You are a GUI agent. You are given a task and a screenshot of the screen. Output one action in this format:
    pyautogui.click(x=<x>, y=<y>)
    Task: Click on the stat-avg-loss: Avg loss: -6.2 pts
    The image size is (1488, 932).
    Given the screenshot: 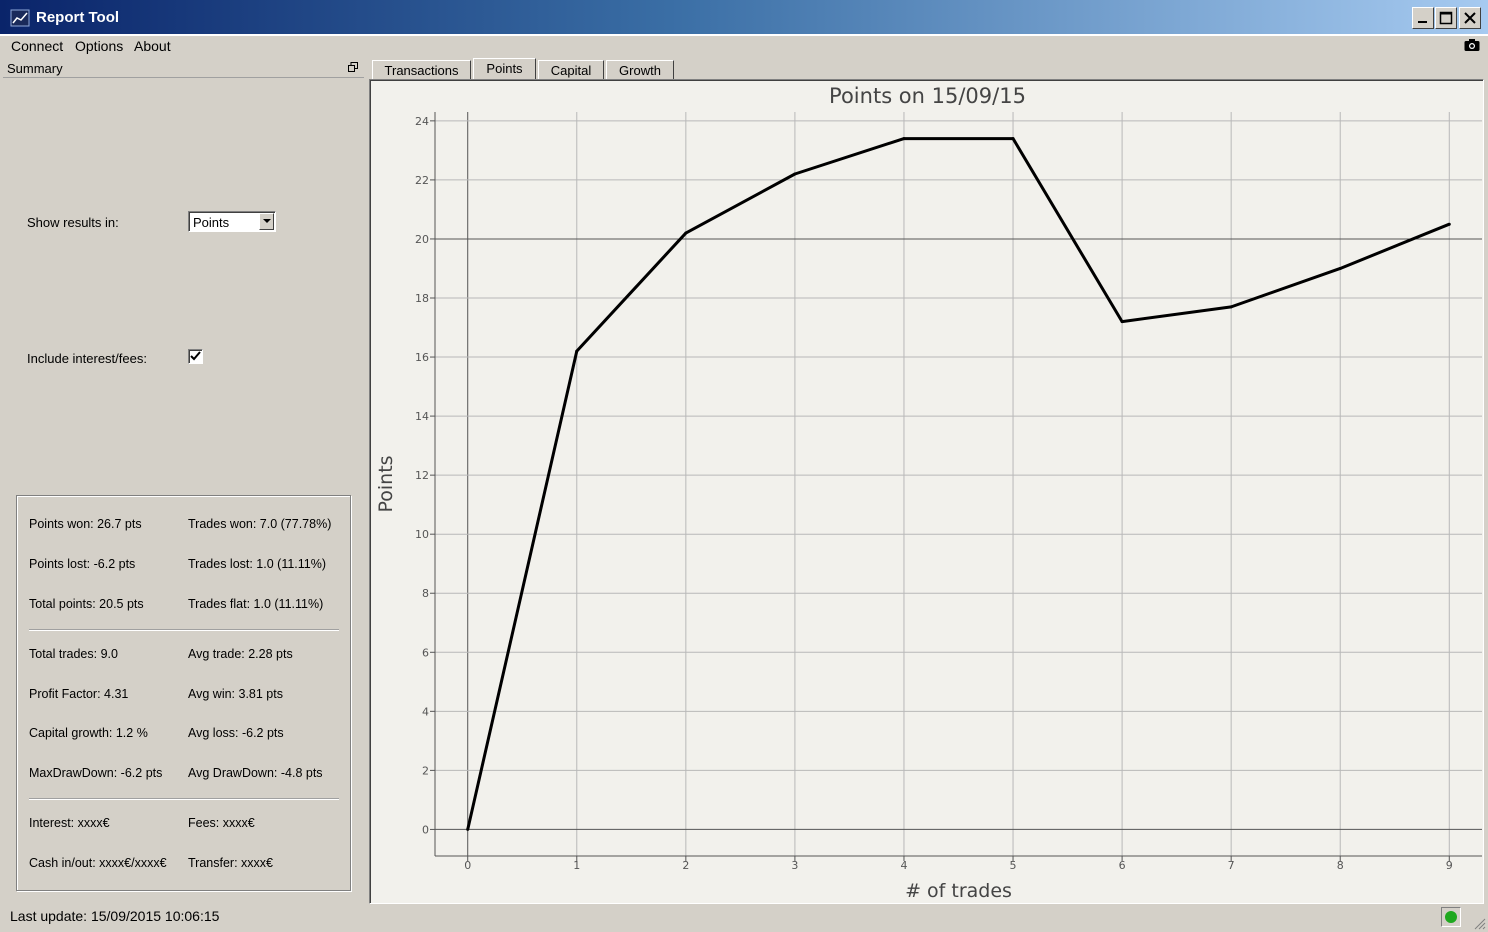 What is the action you would take?
    pyautogui.click(x=236, y=733)
    